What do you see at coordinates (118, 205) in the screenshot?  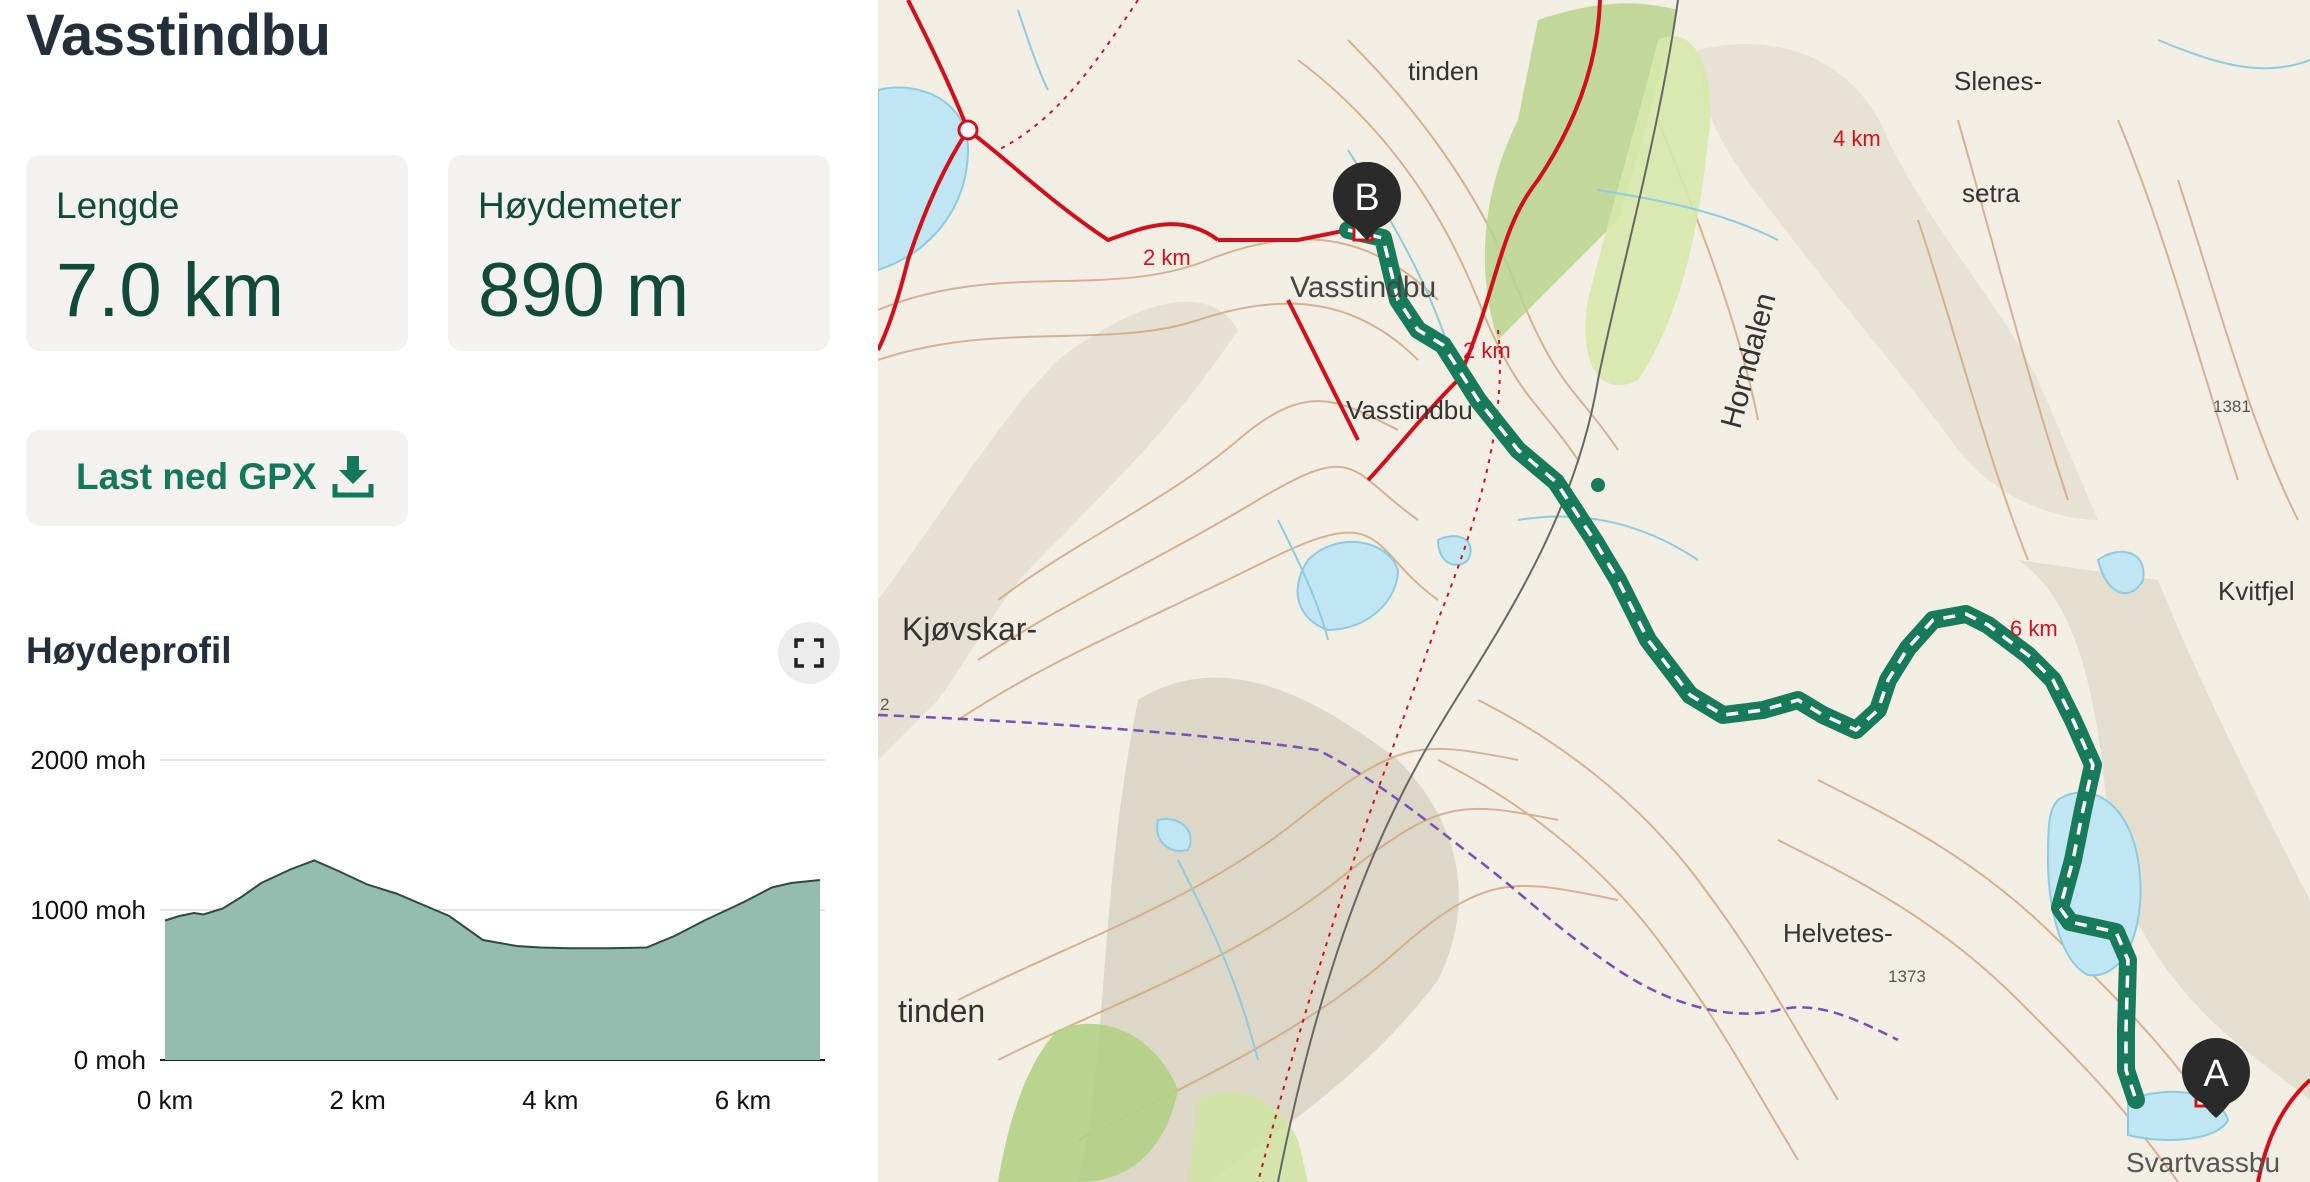 I see `length-label: Lengde` at bounding box center [118, 205].